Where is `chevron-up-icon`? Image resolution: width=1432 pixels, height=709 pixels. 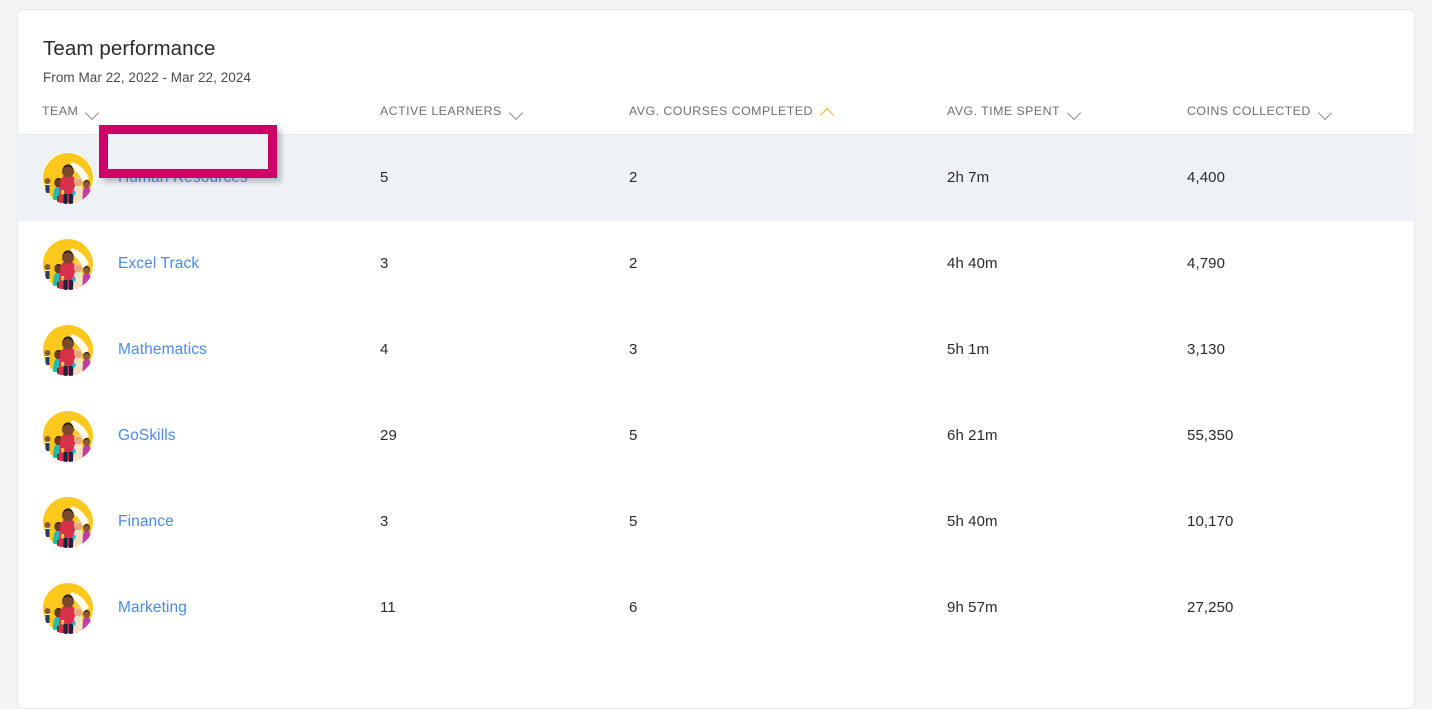 chevron-up-icon is located at coordinates (828, 111).